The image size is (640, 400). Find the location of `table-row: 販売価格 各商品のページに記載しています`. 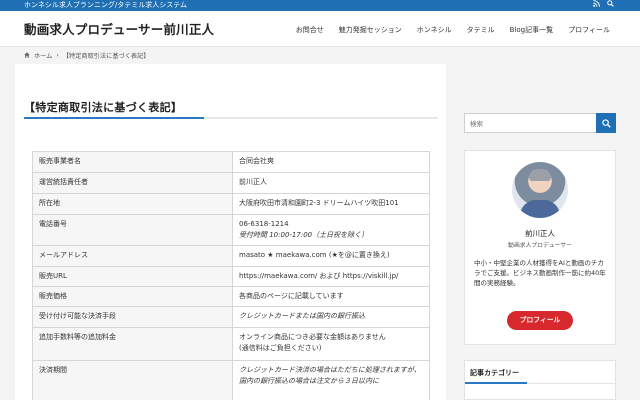

table-row: 販売価格 各商品のページに記載しています is located at coordinates (231, 296).